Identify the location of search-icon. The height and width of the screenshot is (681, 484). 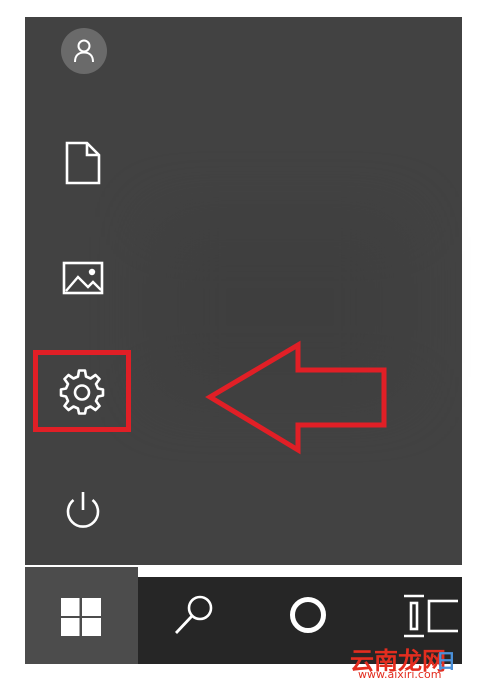
(193, 614).